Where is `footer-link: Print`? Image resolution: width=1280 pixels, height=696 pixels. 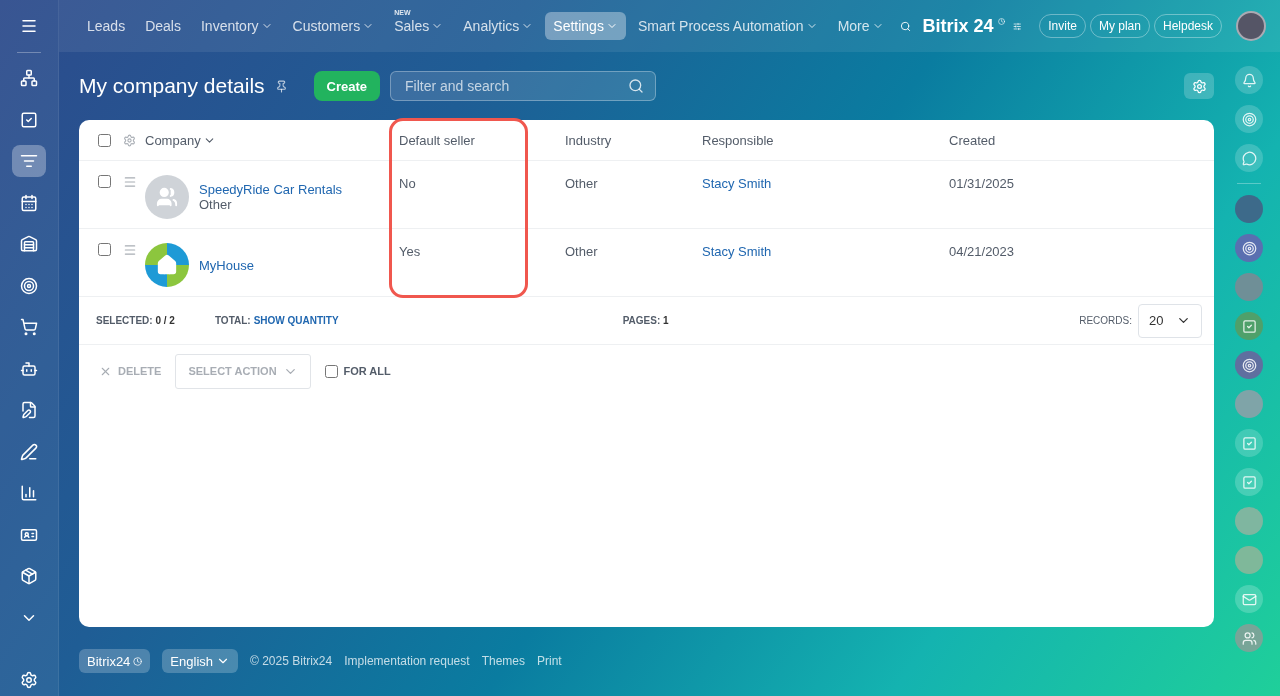 footer-link: Print is located at coordinates (549, 661).